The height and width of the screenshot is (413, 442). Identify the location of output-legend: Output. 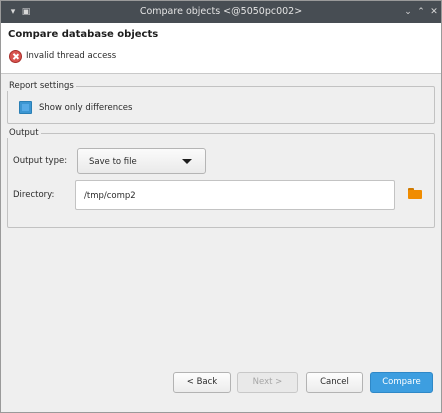
(24, 133).